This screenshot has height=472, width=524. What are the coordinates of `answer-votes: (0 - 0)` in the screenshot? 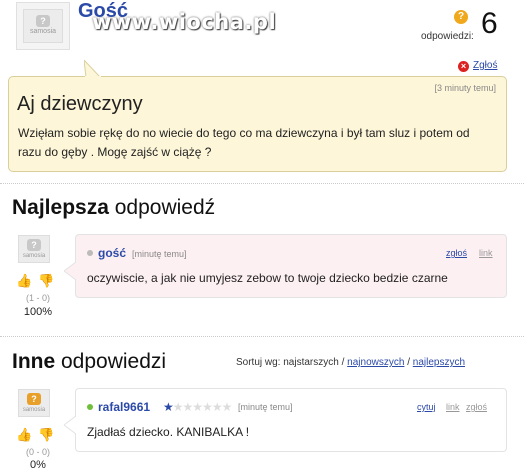 It's located at (37, 452).